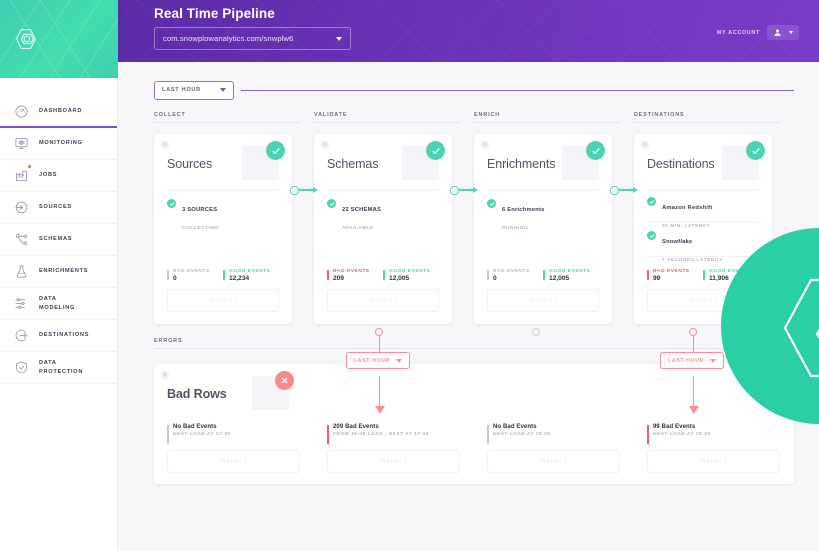 This screenshot has height=551, width=819. Describe the element at coordinates (228, 38) in the screenshot. I see `pipeline-url-value: com.snowplowanalytics.com/snwplw6` at that location.